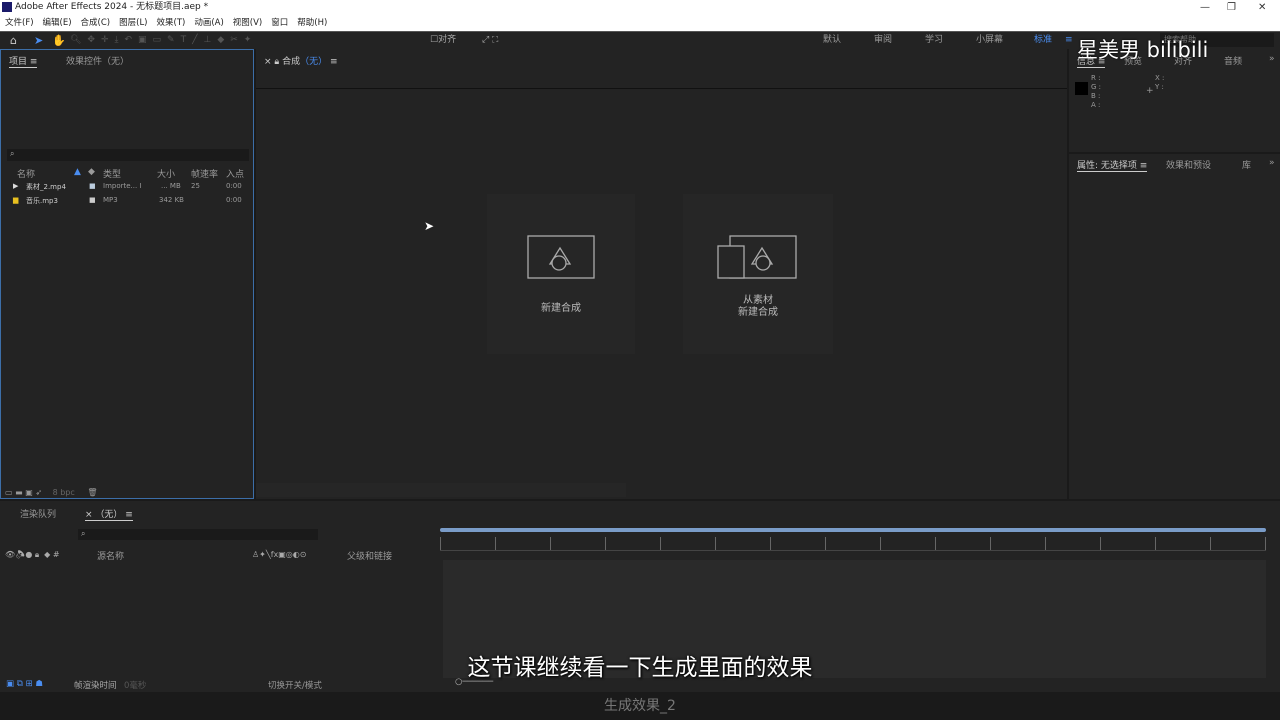 The height and width of the screenshot is (720, 1280). I want to click on tab-composition: × 🔒︎ 合成（无） ≡, so click(301, 60).